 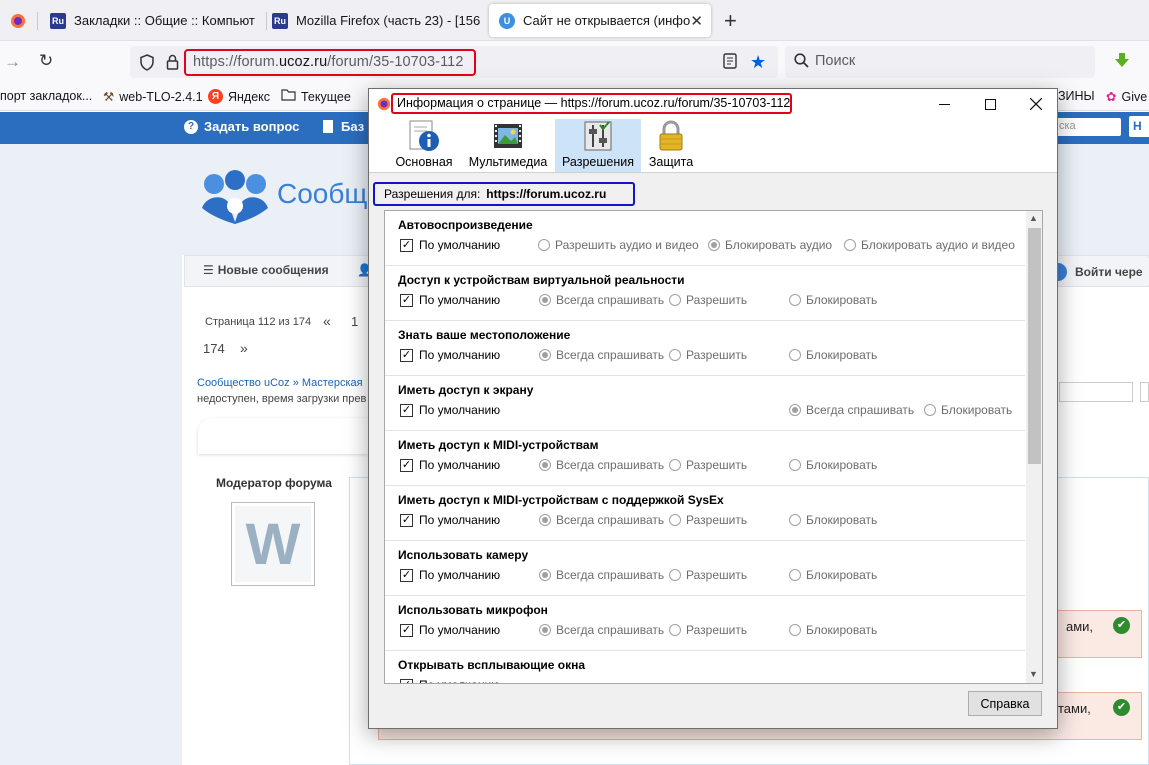 I want to click on ask-question-link: ? Задать вопрос, so click(x=241, y=126).